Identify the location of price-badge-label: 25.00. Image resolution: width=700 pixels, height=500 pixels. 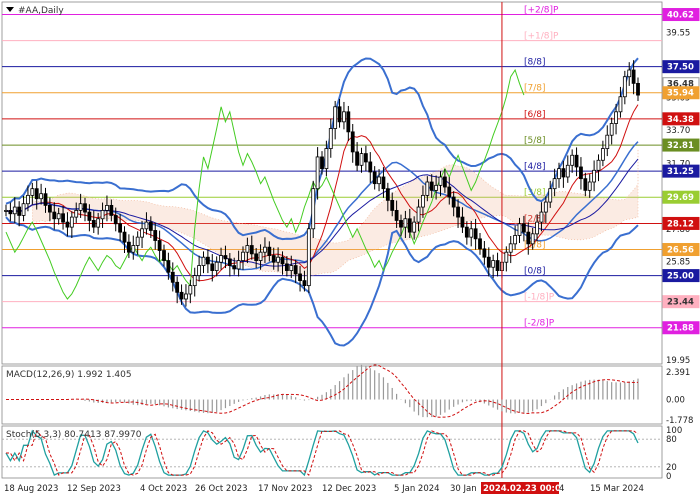
(680, 277).